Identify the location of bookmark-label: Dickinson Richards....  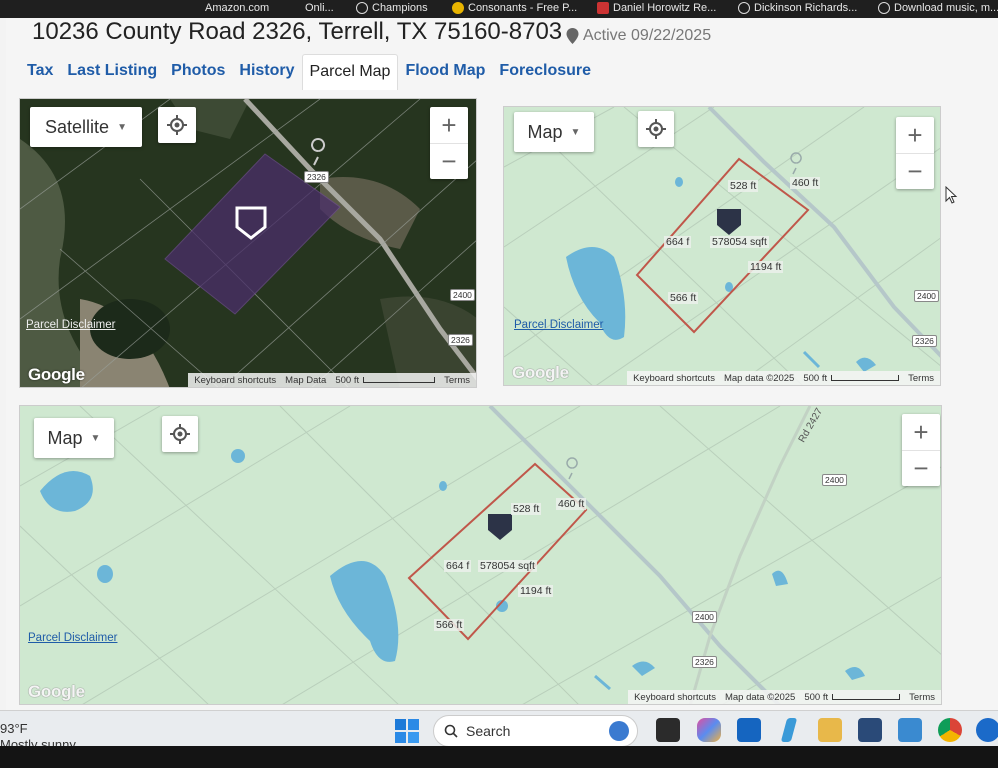
(806, 8).